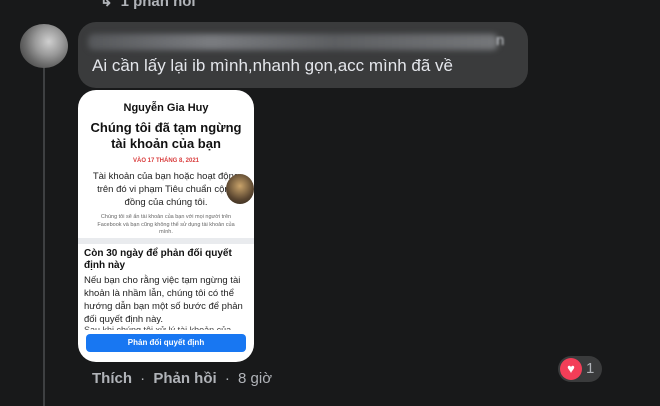 The height and width of the screenshot is (406, 660). I want to click on section-divider, so click(166, 241).